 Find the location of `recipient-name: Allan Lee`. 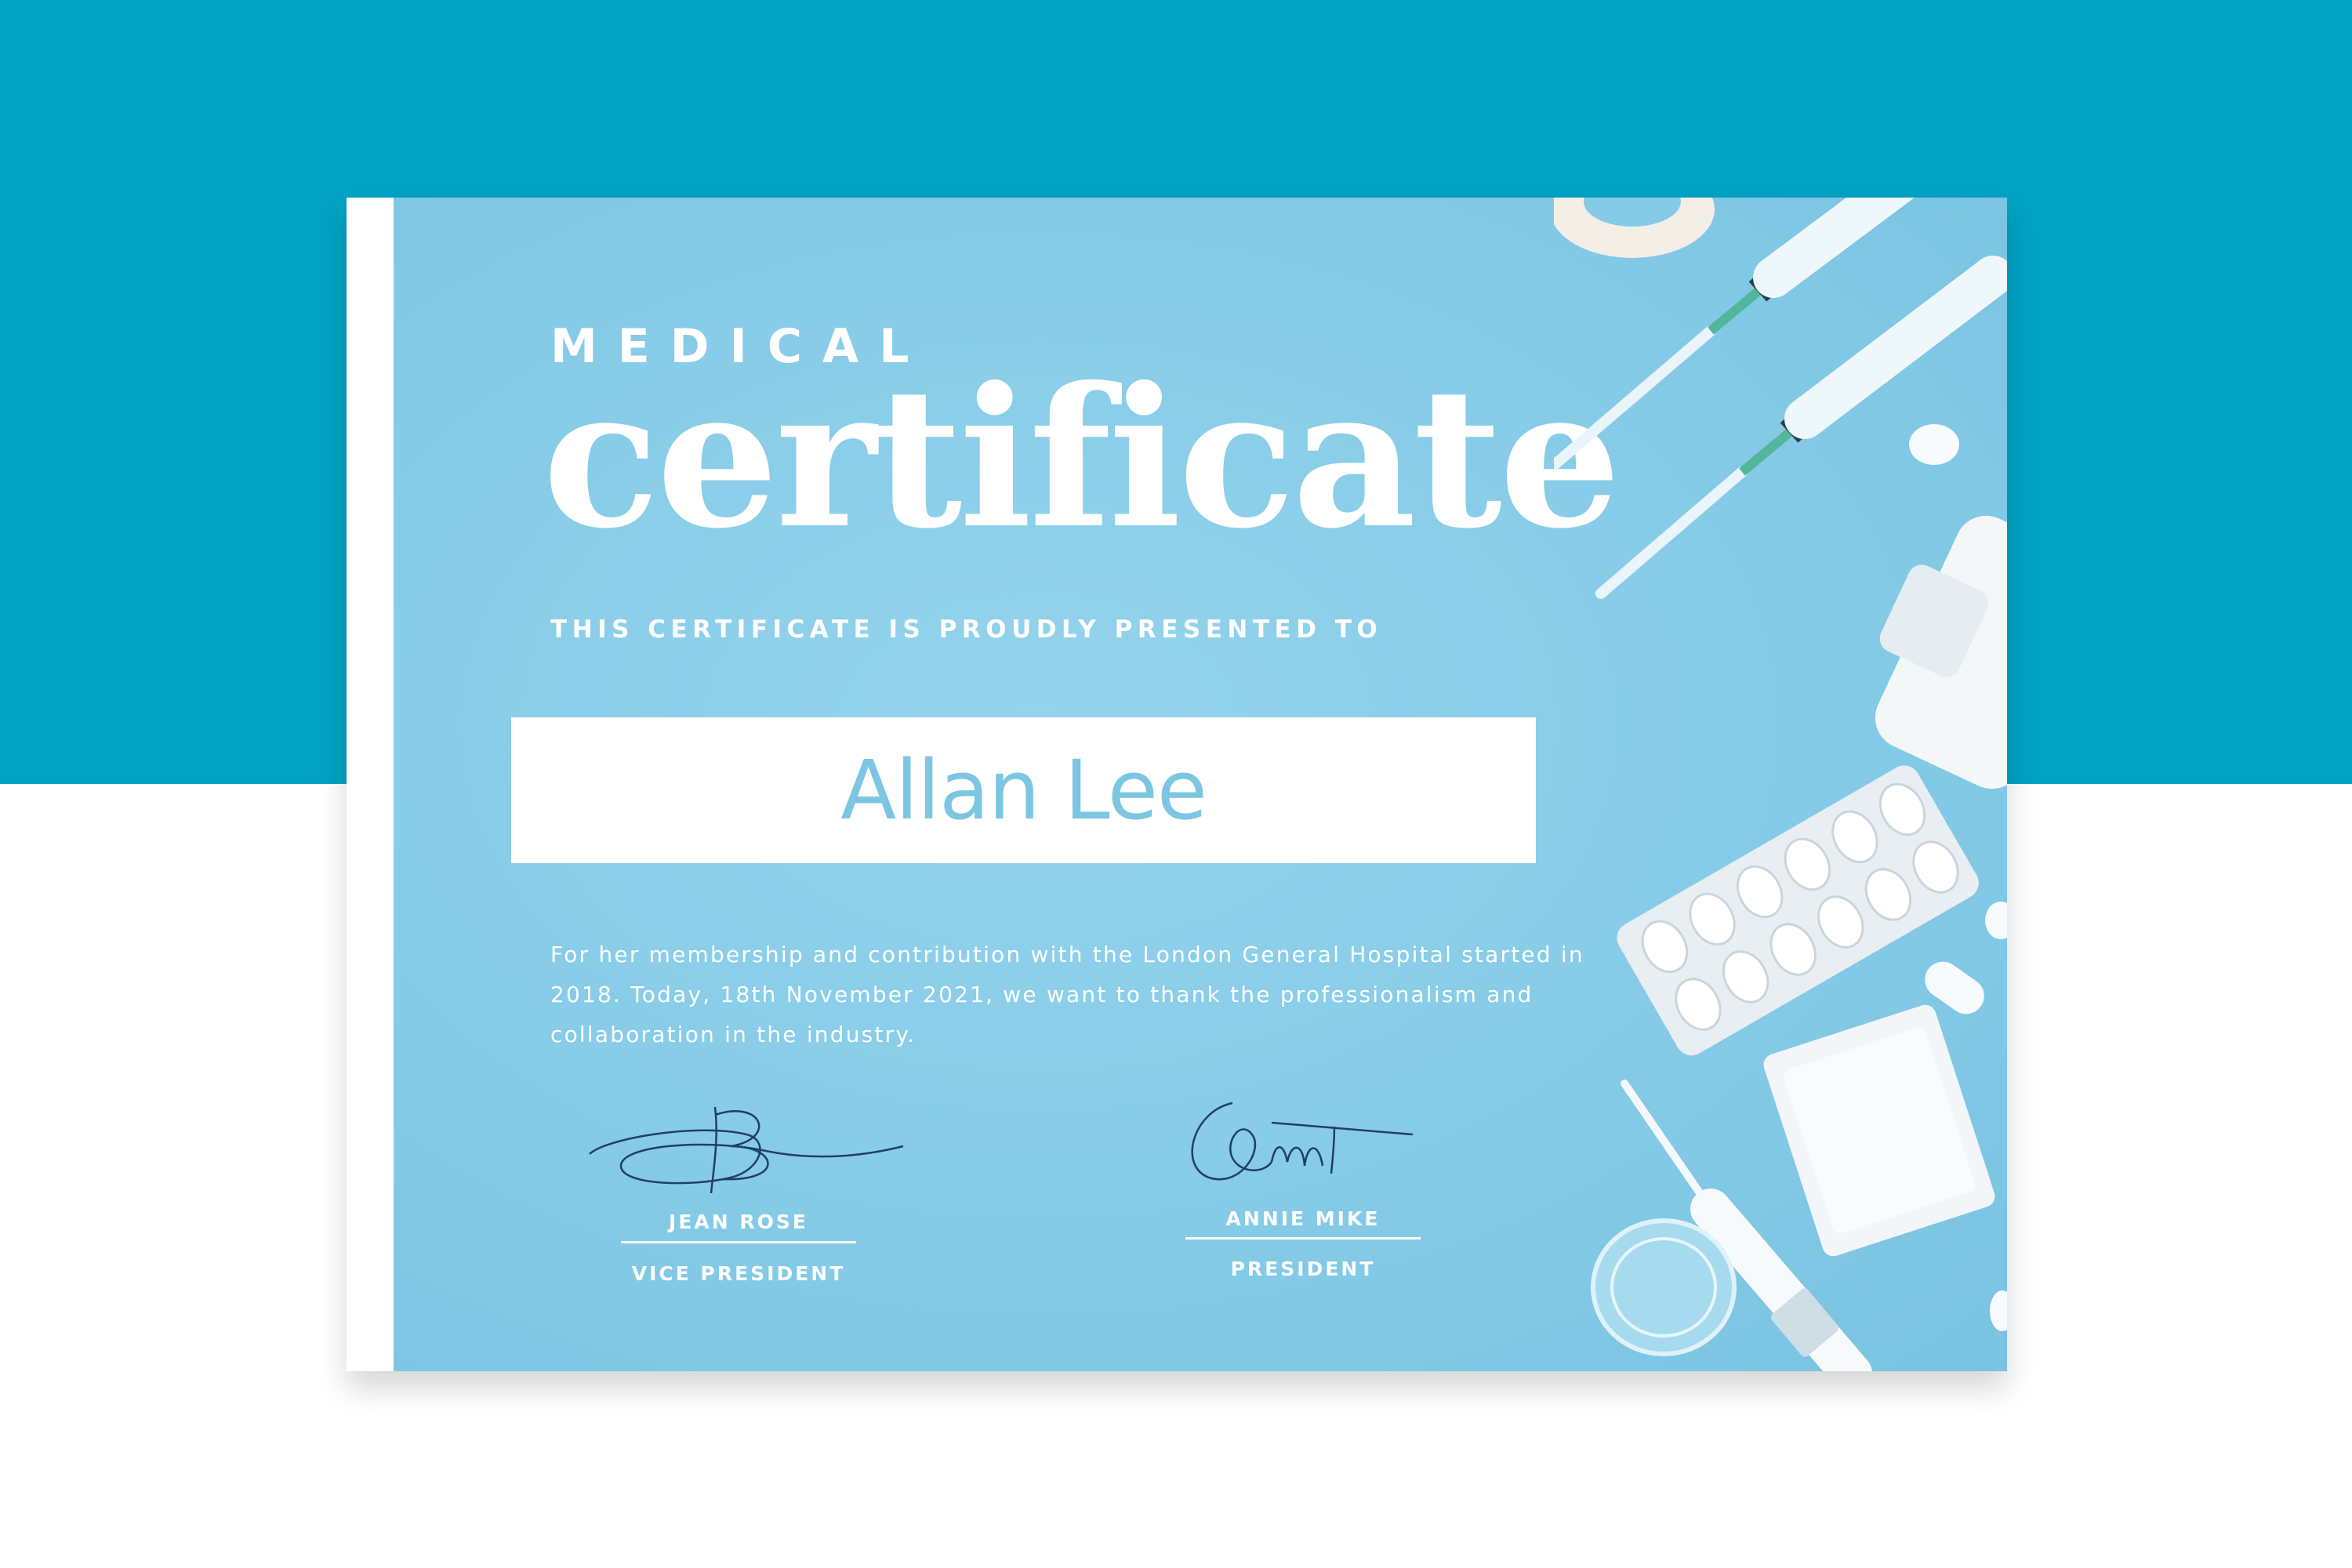

recipient-name: Allan Lee is located at coordinates (1024, 790).